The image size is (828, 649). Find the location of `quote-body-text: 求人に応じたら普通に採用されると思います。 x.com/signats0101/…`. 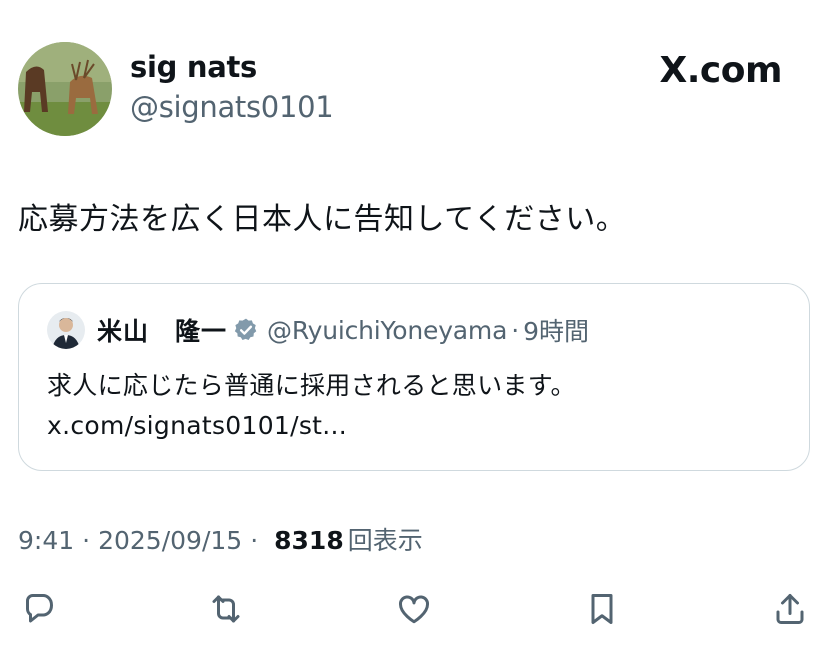

quote-body-text: 求人に応じたら普通に採用されると思います。 x.com/signats0101/… is located at coordinates (311, 405).